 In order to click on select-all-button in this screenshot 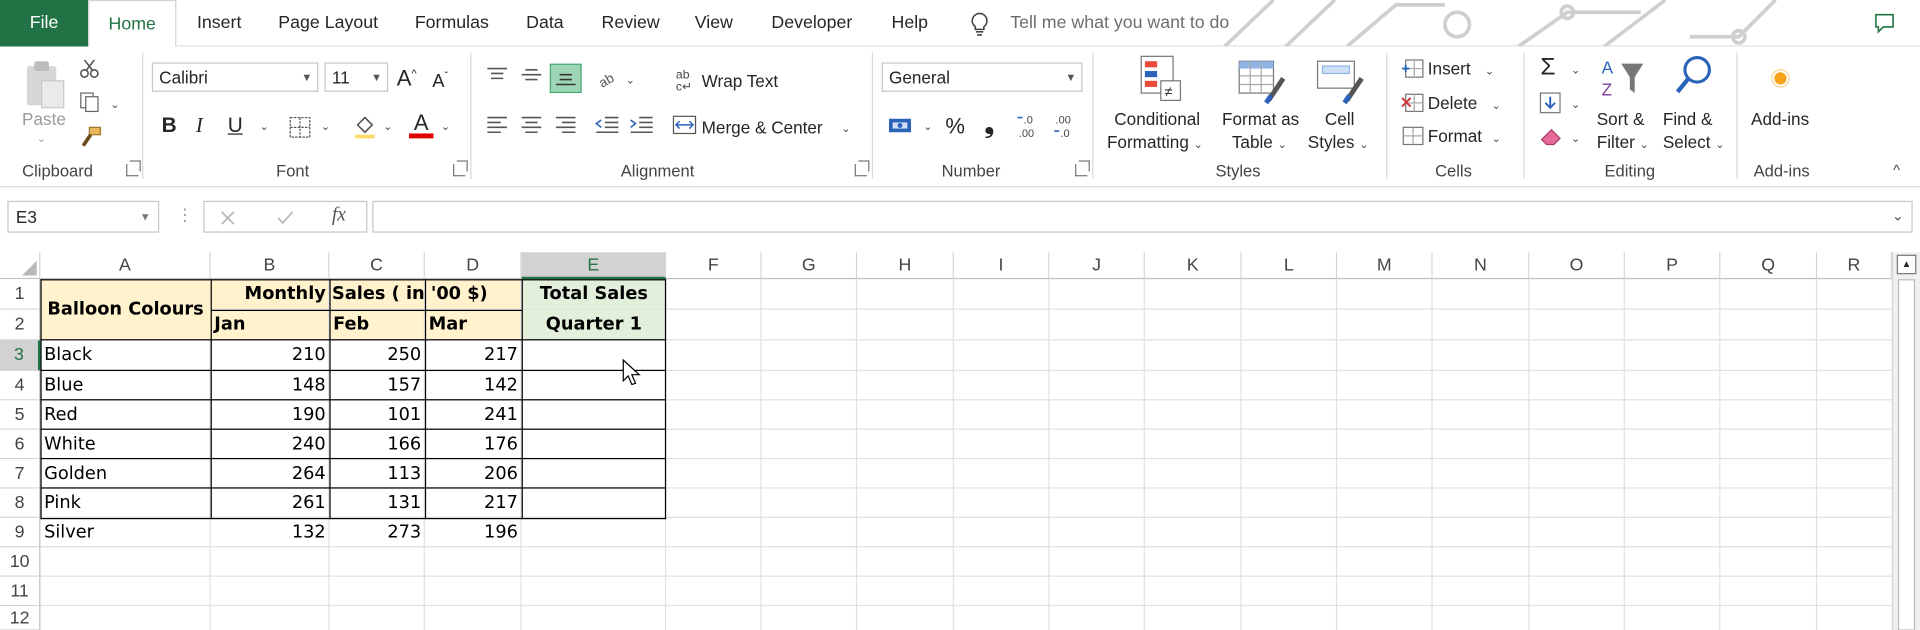, I will do `click(20, 266)`.